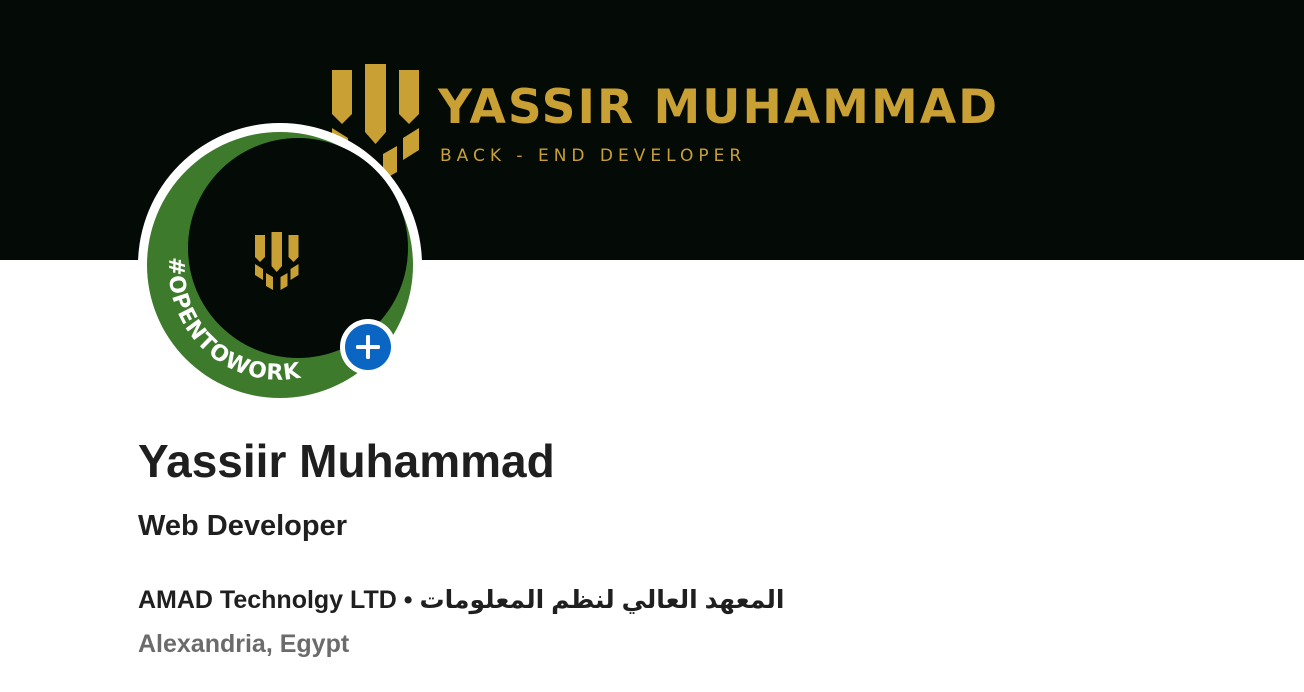 This screenshot has height=692, width=1304. I want to click on profile-photo: #OPENTOWORK, so click(280, 265).